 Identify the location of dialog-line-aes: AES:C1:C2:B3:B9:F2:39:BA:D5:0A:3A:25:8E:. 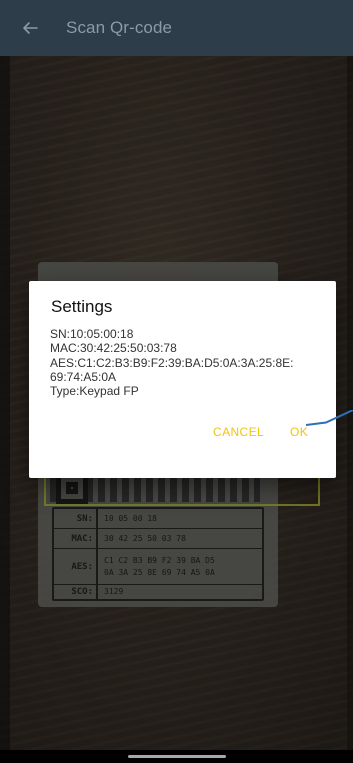
(172, 362).